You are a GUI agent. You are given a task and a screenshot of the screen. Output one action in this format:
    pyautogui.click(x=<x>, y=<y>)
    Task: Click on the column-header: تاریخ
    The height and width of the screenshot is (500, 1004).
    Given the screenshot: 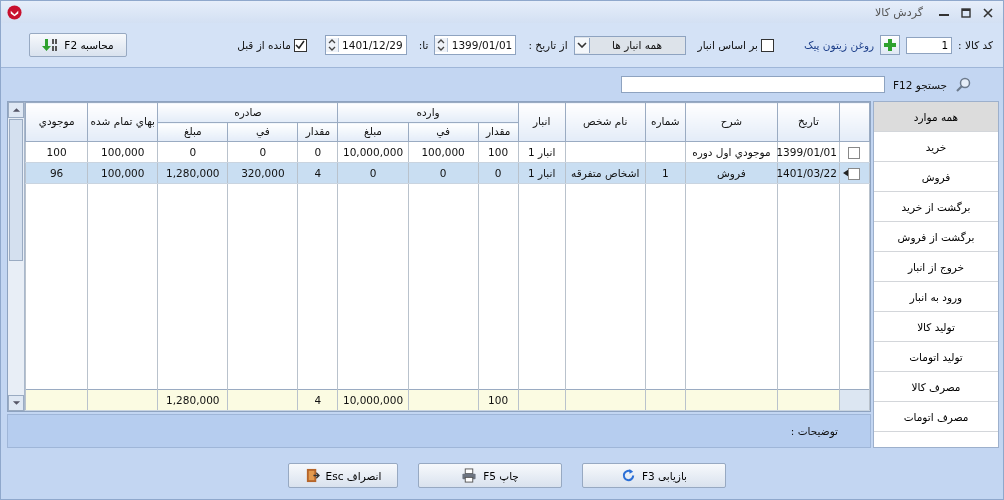 What is the action you would take?
    pyautogui.click(x=808, y=122)
    